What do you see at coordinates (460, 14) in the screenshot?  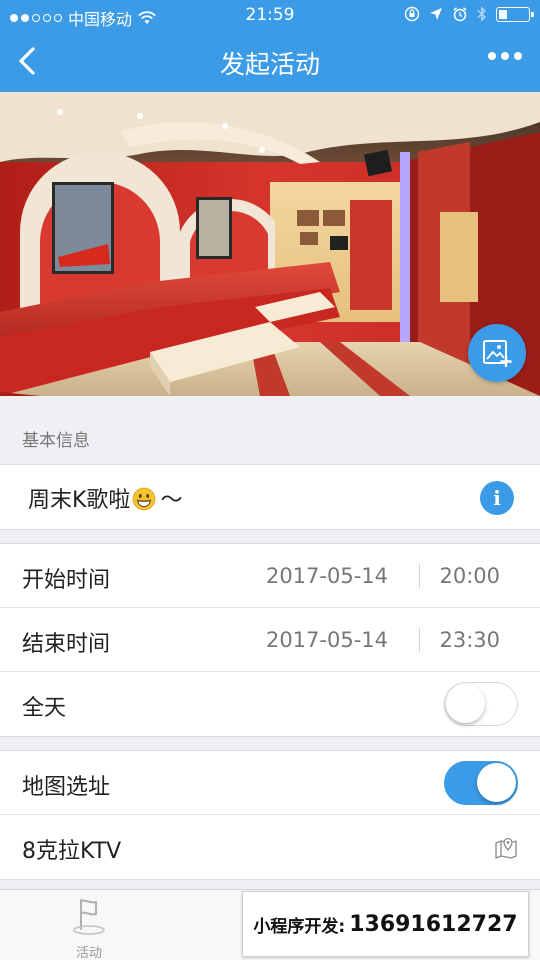 I see `alarm-icon` at bounding box center [460, 14].